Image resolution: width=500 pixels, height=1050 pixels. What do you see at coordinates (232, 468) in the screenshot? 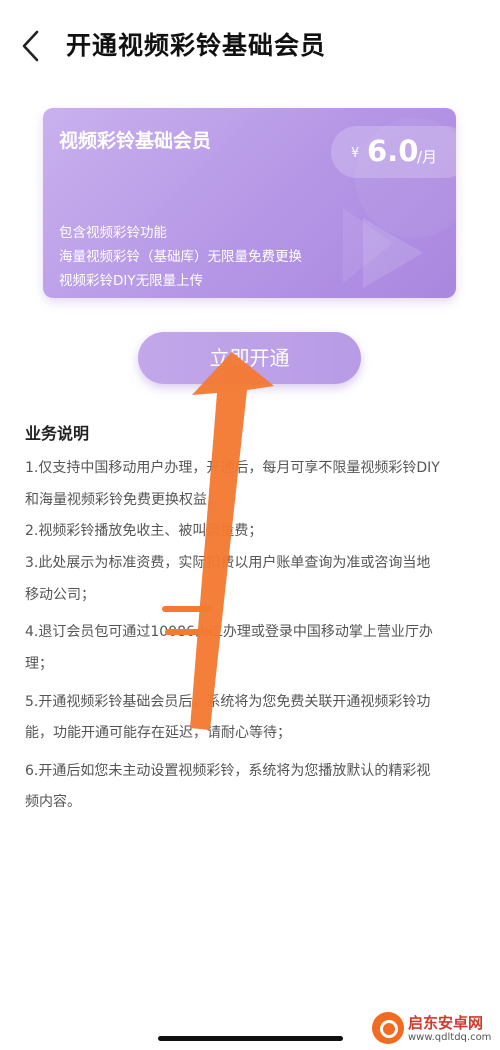
I see `description-line: 1.仅支持中国移动用户办理，开通后，每月可享不限量视频彩铃DIY` at bounding box center [232, 468].